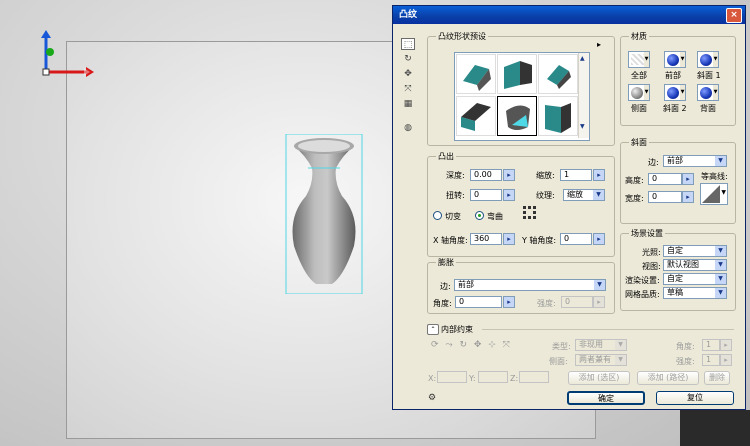 The image size is (750, 446). What do you see at coordinates (711, 345) in the screenshot?
I see `constraint-angle-input: 1` at bounding box center [711, 345].